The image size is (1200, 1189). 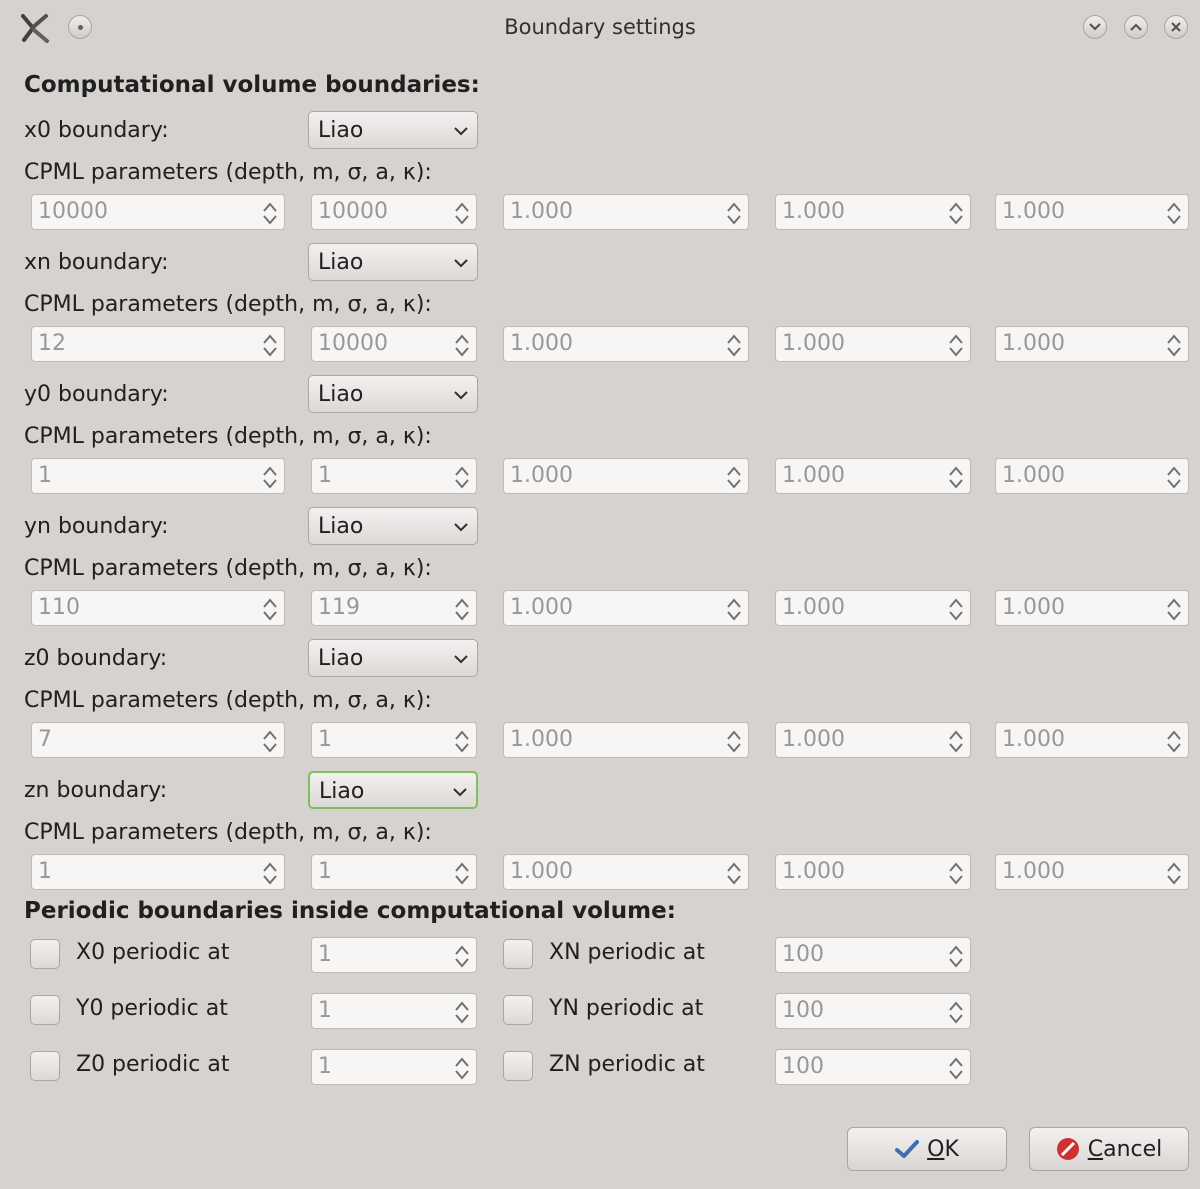 What do you see at coordinates (1109, 1149) in the screenshot?
I see `cancel-button: Cancel` at bounding box center [1109, 1149].